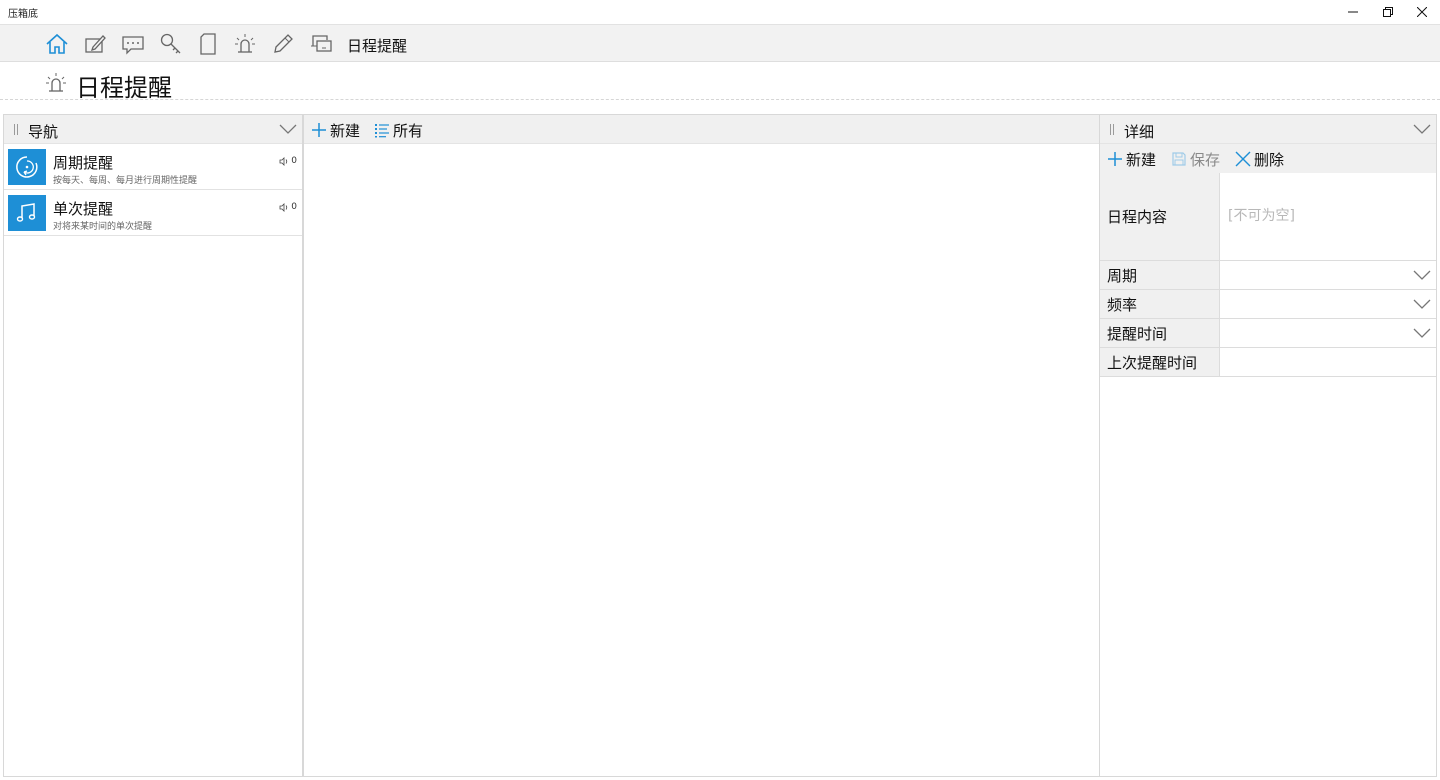  I want to click on restore-icon, so click(1388, 12).